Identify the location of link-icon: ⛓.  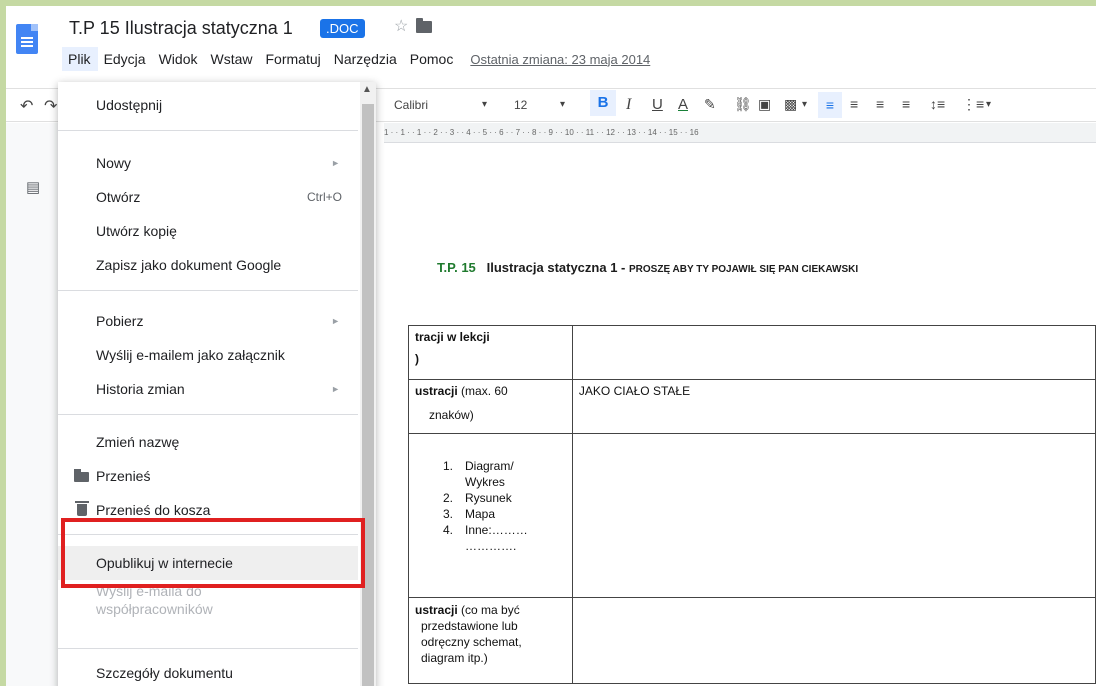
(743, 104).